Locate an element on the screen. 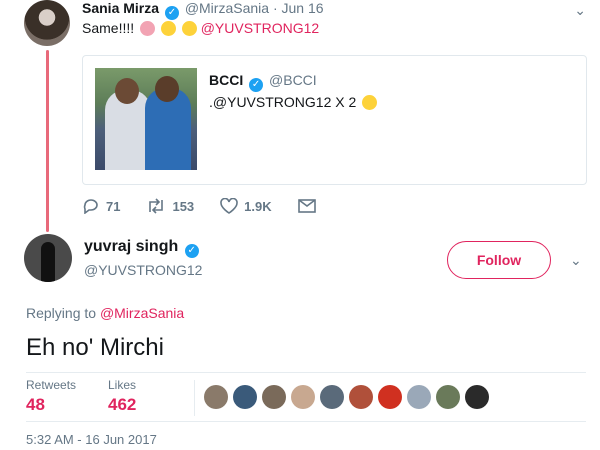 Image resolution: width=600 pixels, height=450 pixels. replying-to-mention: @MirzaSania is located at coordinates (142, 313).